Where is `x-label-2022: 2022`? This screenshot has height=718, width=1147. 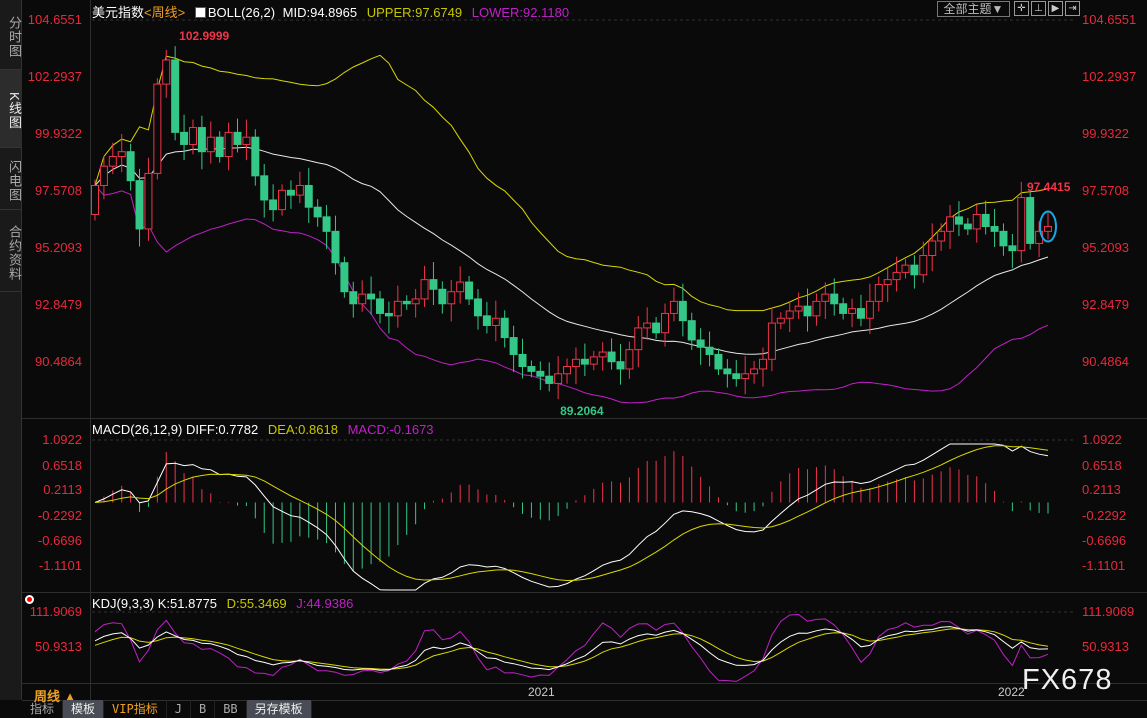 x-label-2022: 2022 is located at coordinates (1011, 692).